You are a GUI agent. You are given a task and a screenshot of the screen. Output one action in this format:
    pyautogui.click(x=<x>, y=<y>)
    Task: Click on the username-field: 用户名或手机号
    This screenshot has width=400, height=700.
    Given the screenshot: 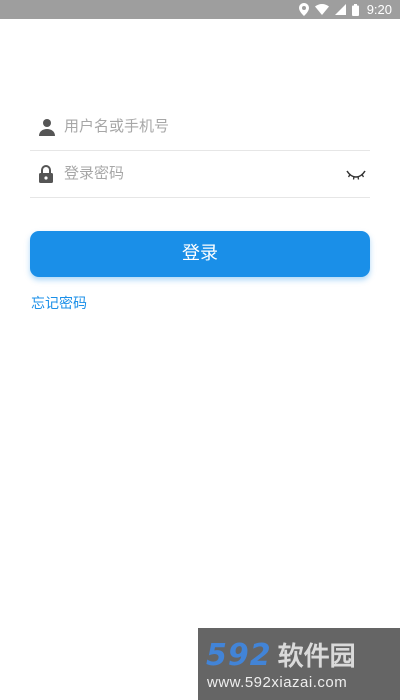 What is the action you would take?
    pyautogui.click(x=200, y=127)
    